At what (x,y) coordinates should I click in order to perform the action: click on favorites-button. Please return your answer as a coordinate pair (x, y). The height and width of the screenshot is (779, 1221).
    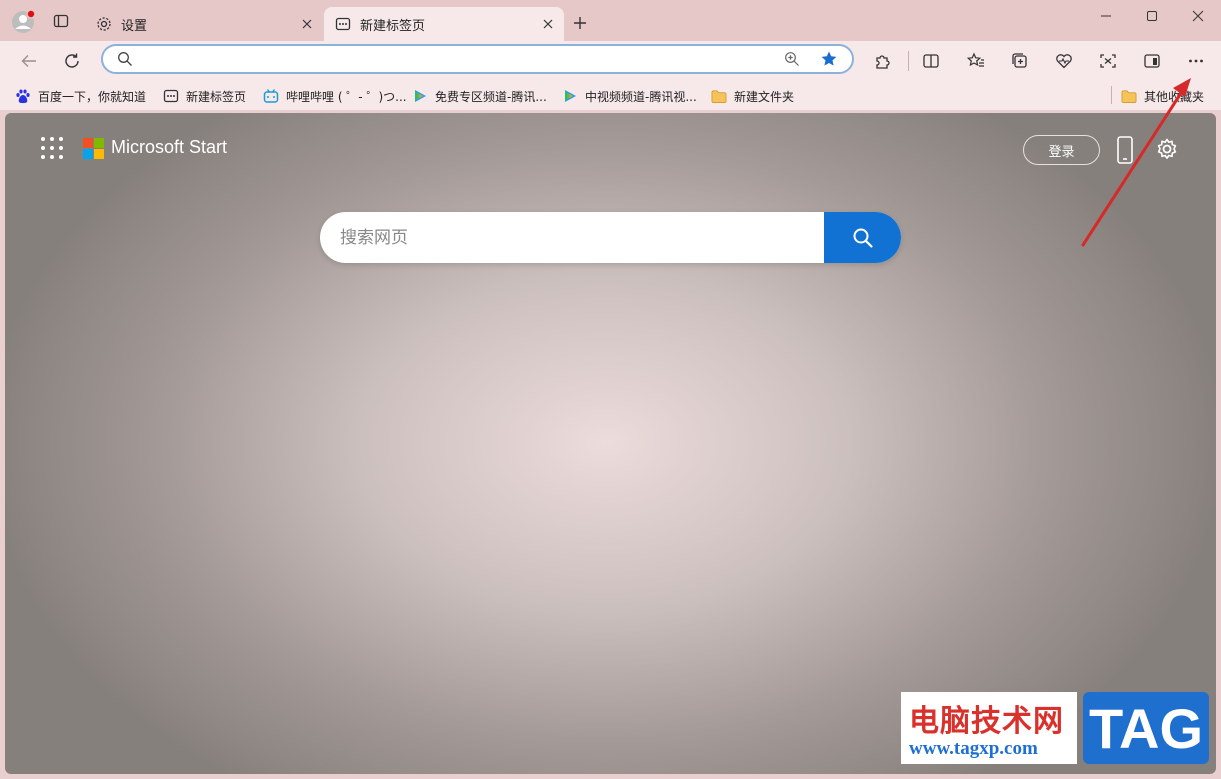
    Looking at the image, I should click on (976, 61).